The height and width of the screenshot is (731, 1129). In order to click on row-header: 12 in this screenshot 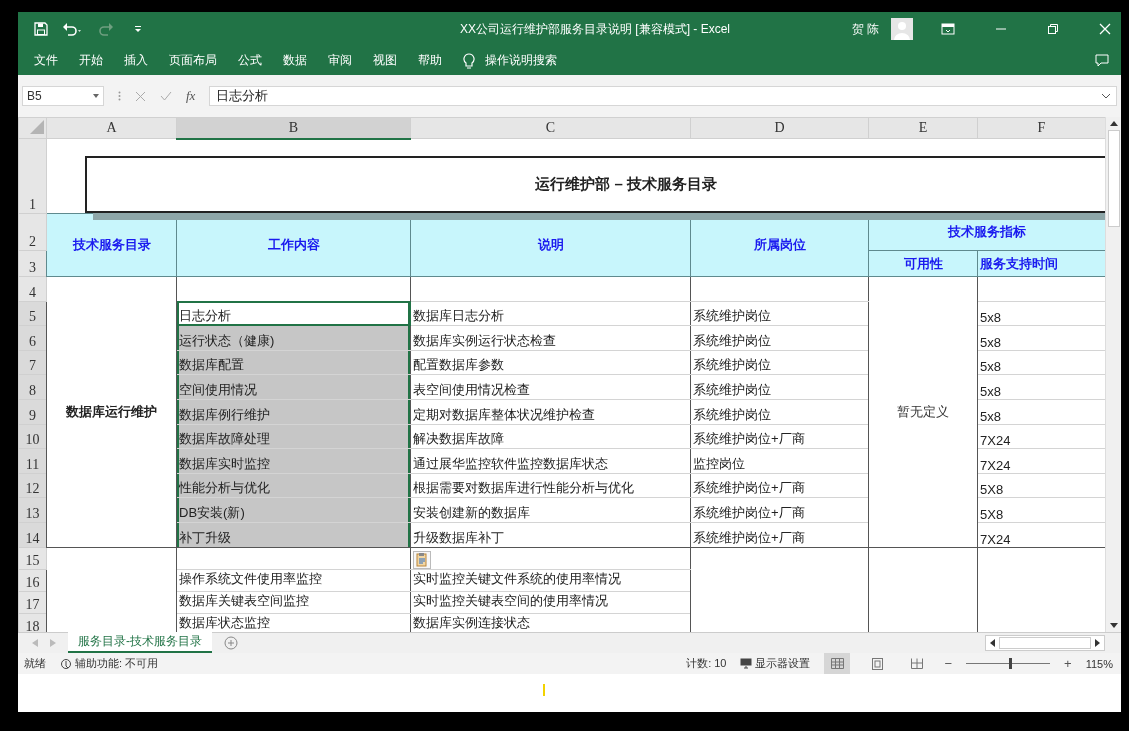, I will do `click(32, 485)`.